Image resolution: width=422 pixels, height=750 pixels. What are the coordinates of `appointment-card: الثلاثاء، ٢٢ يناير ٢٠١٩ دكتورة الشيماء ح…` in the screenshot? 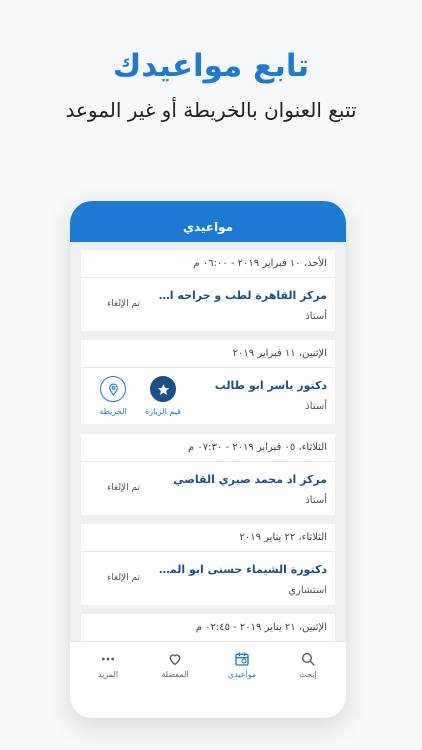 It's located at (208, 564).